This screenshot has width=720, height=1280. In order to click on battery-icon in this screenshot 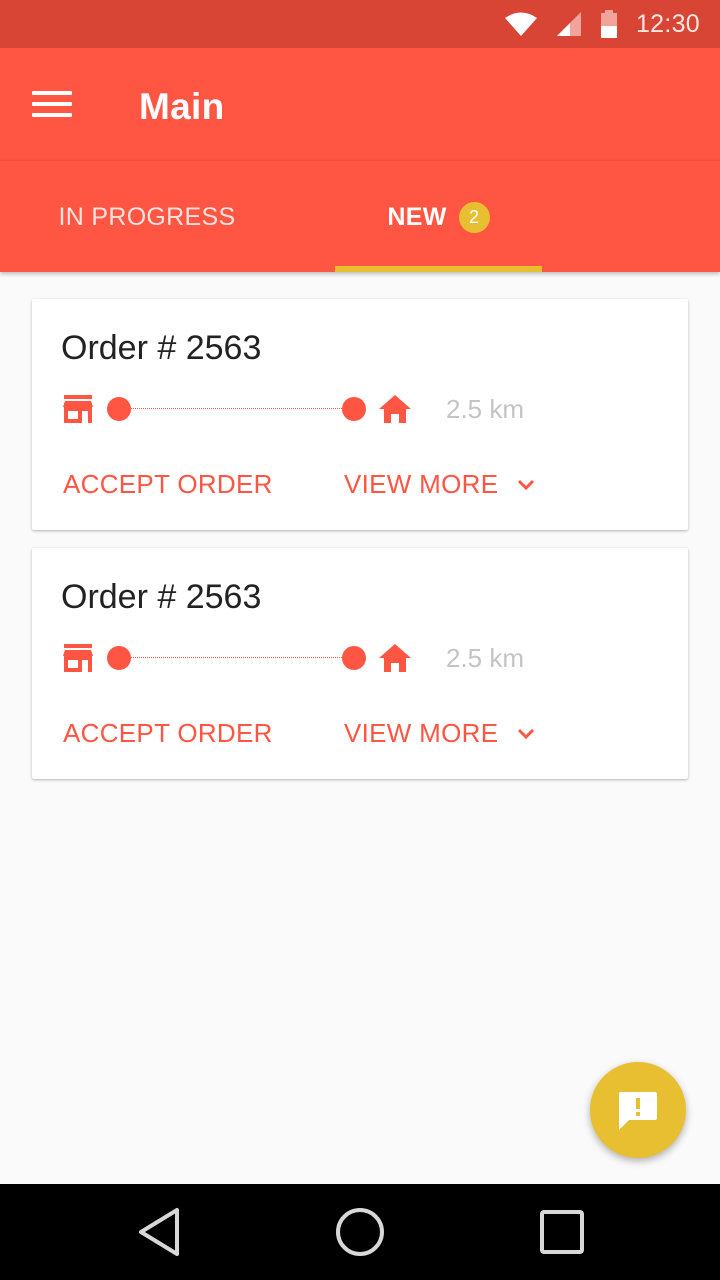, I will do `click(608, 24)`.